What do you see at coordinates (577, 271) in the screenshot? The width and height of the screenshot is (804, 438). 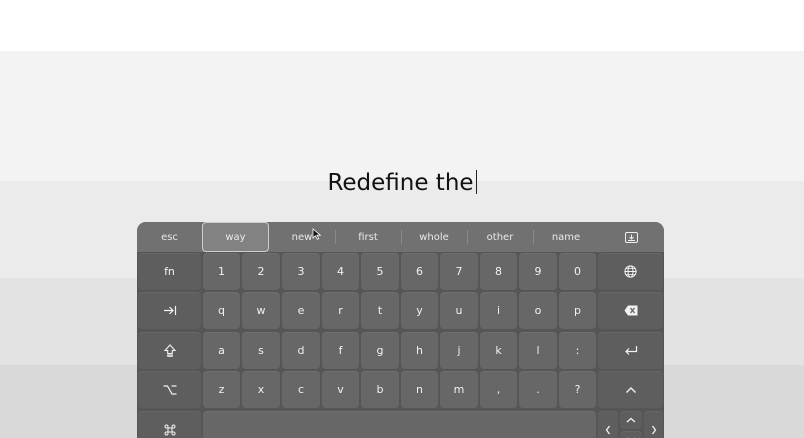 I see `key-0: 0` at bounding box center [577, 271].